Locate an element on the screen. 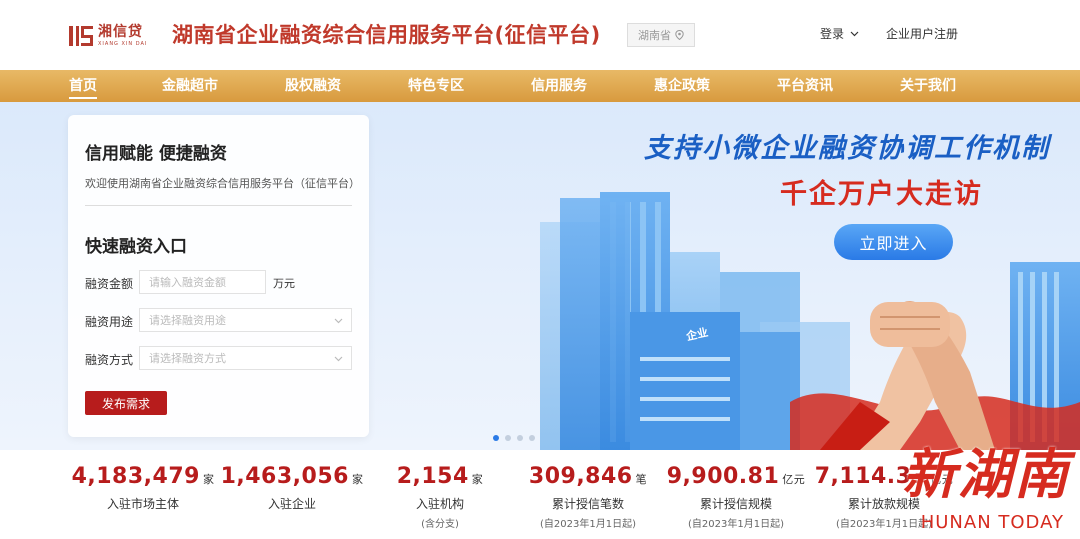  stat-value: 1,463,056 is located at coordinates (284, 476).